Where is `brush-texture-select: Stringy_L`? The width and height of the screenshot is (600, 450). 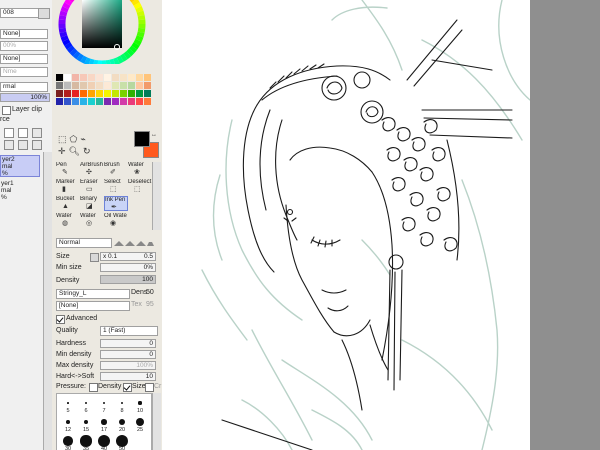 brush-texture-select: Stringy_L is located at coordinates (93, 294).